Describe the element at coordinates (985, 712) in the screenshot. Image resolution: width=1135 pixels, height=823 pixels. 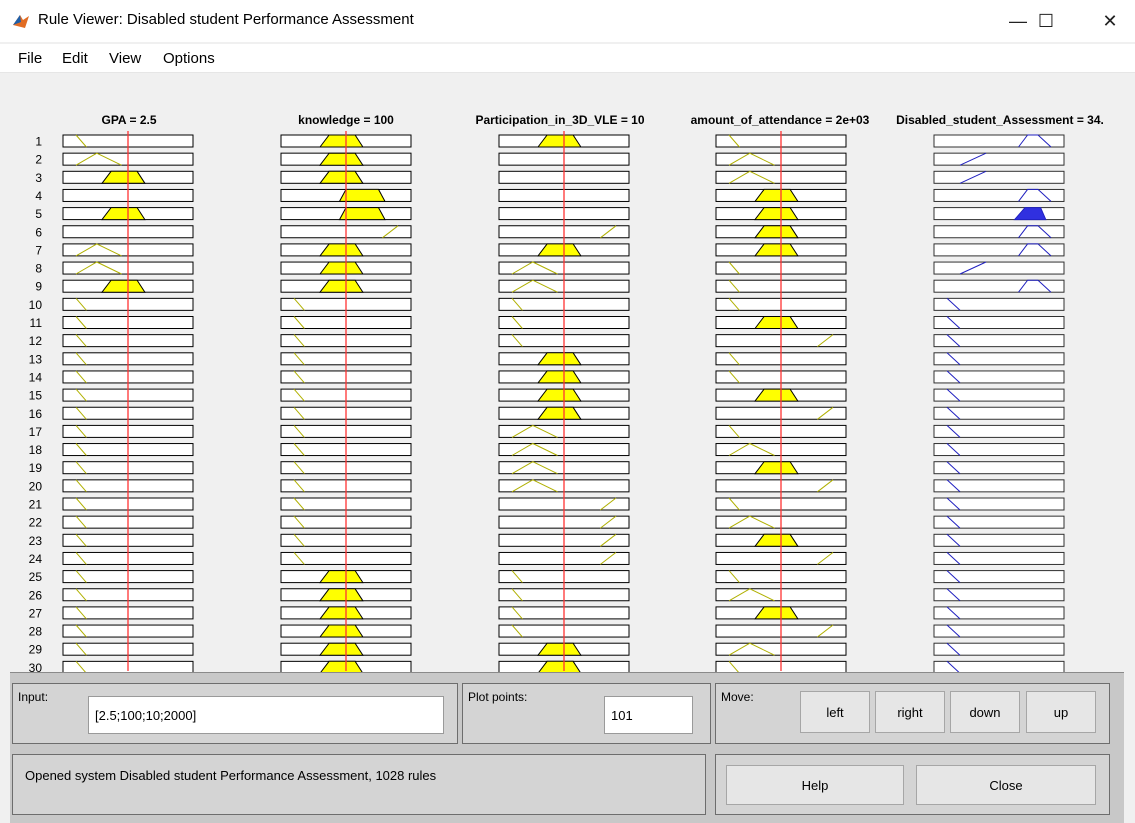
I see `move-down-button: down` at that location.